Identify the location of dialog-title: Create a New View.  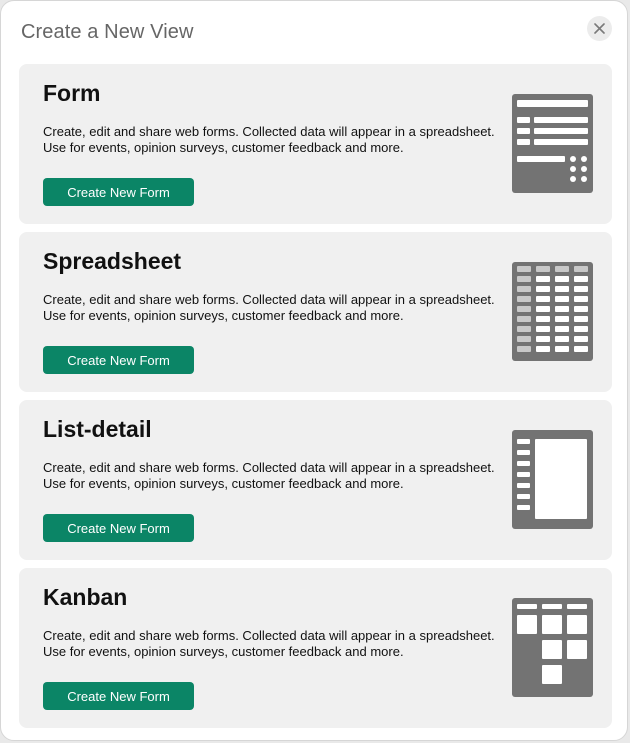
(107, 32).